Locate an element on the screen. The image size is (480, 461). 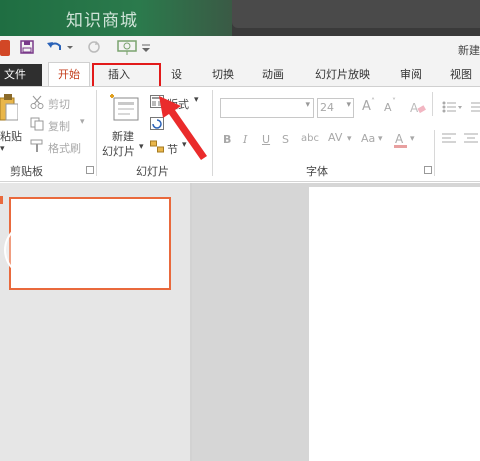
italic-button: I is located at coordinates (245, 139).